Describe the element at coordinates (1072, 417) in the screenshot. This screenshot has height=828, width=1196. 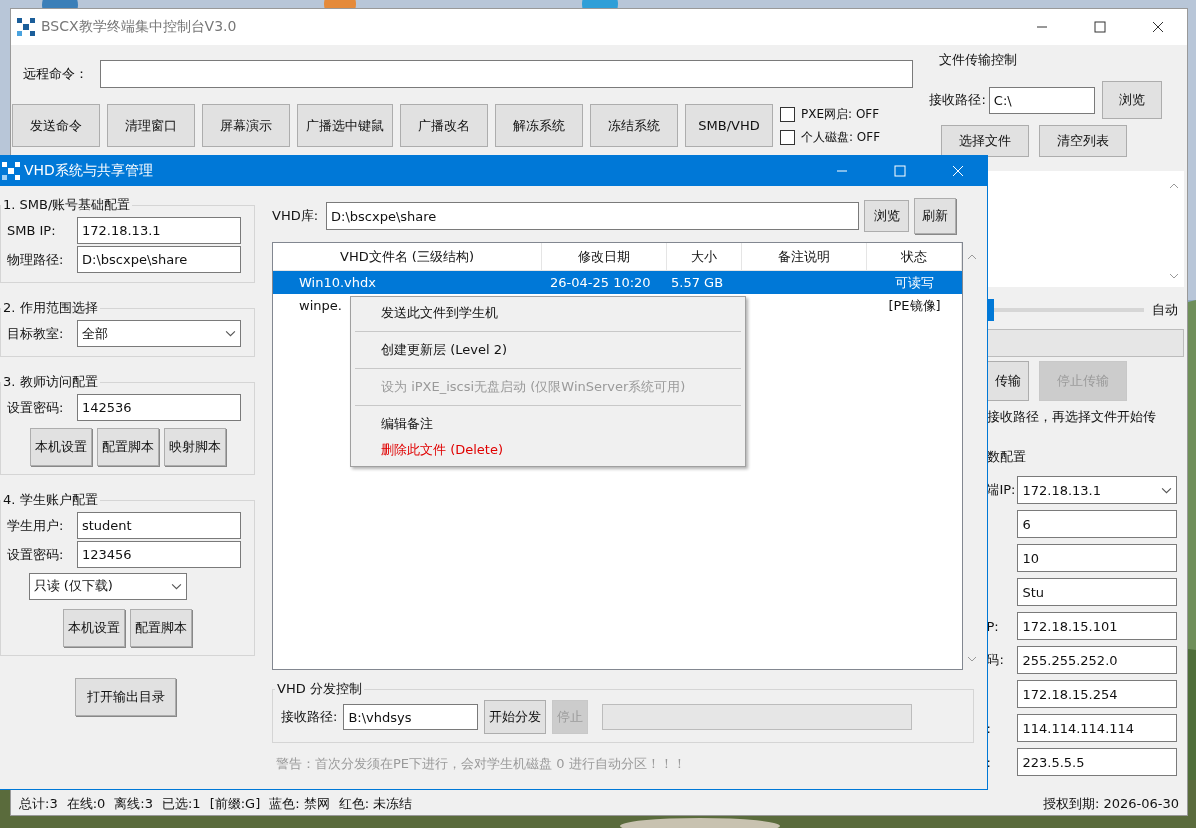
I see `hint-text: 接收路径，再选择文件开始传` at that location.